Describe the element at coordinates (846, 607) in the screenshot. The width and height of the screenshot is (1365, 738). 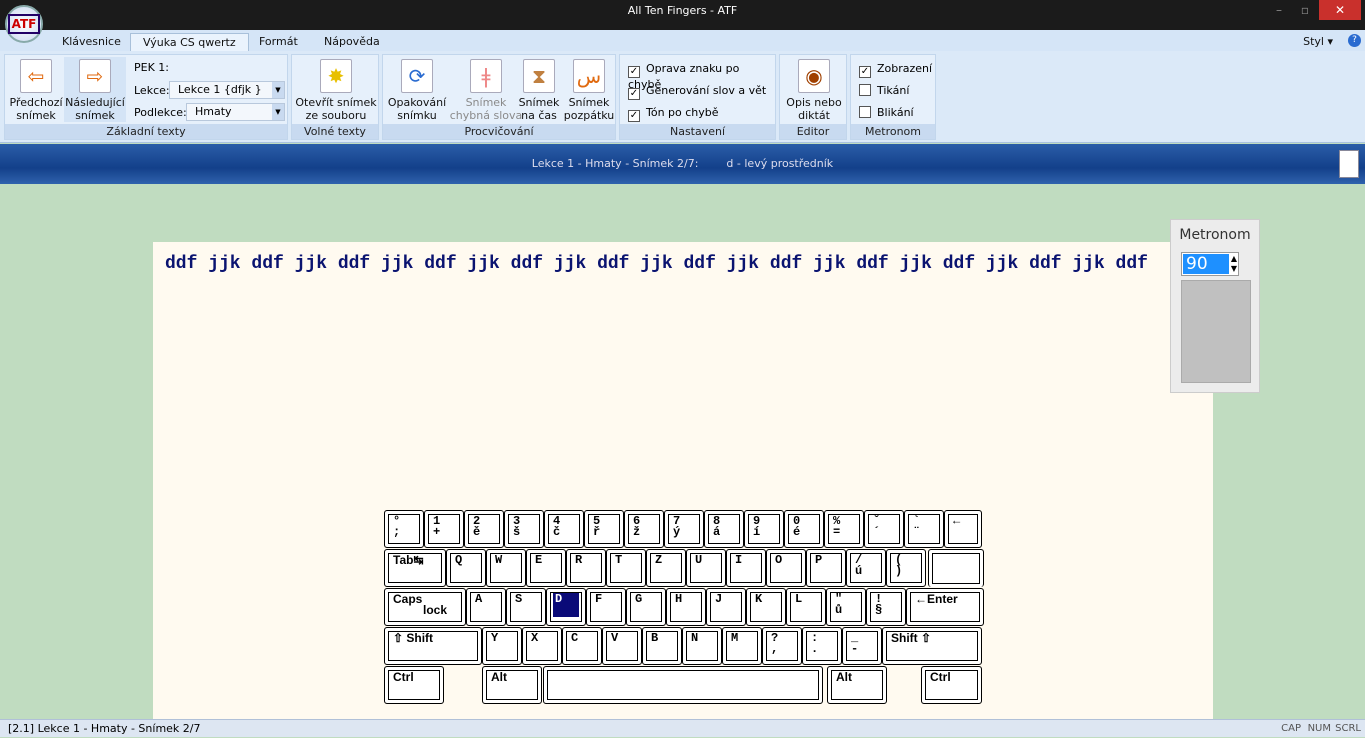
I see `key-: " ů` at that location.